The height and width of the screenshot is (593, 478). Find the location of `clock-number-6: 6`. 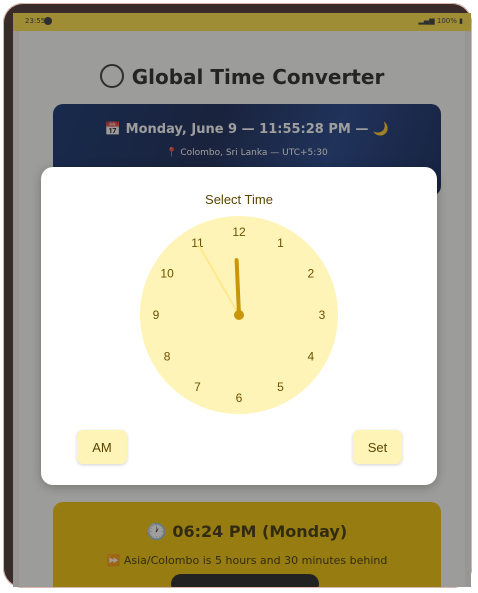

clock-number-6: 6 is located at coordinates (239, 398).